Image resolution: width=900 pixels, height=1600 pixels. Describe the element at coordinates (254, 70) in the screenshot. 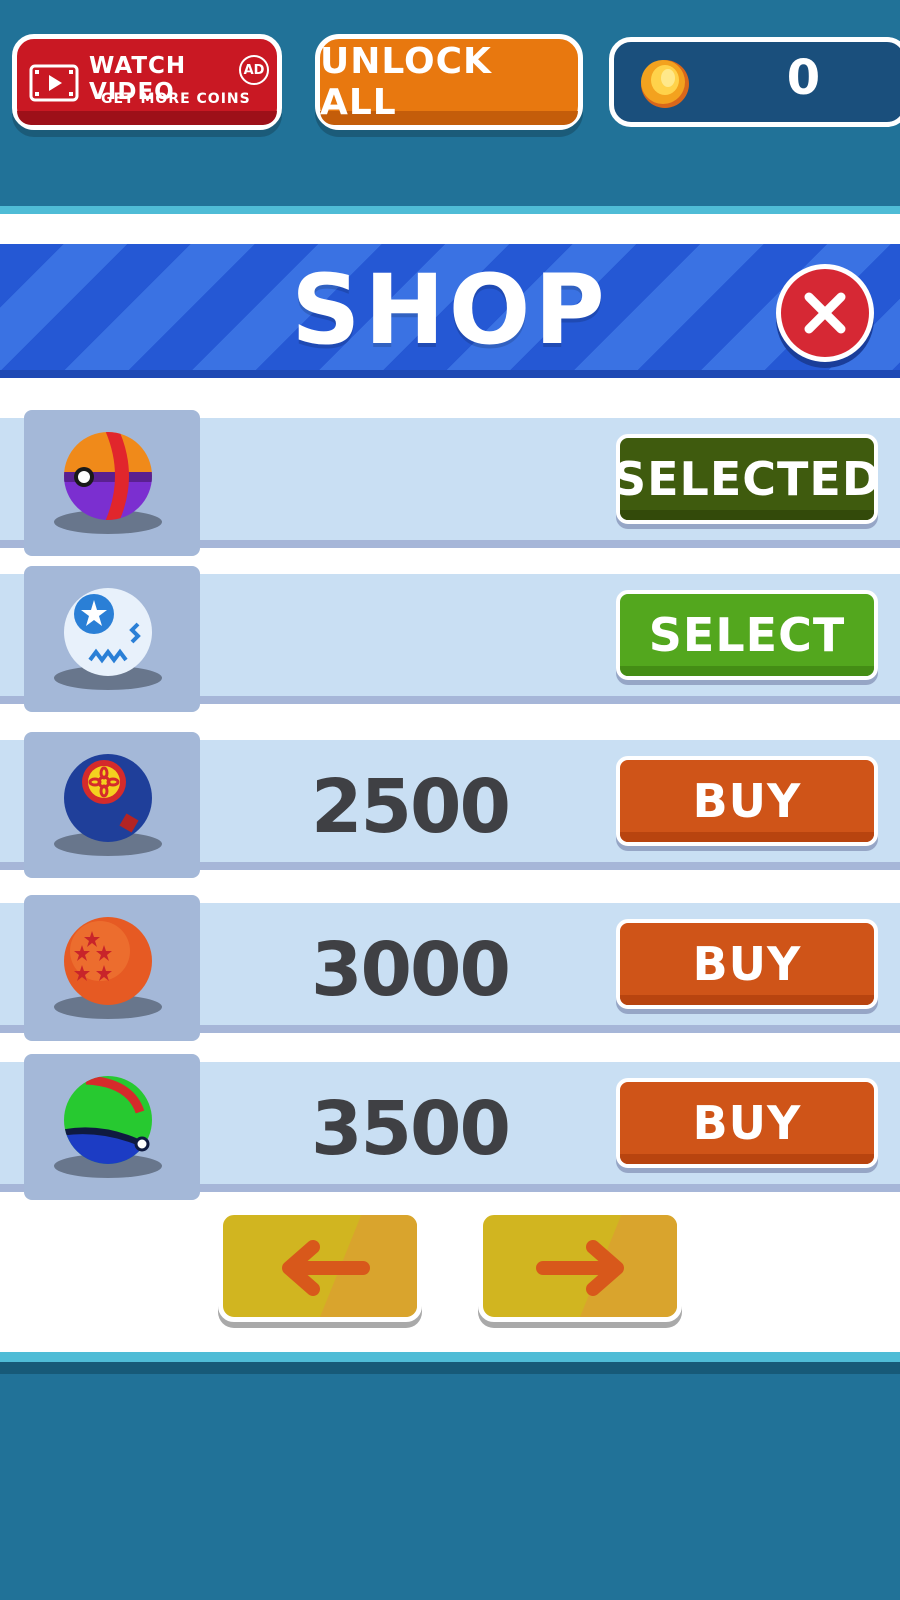

I see `ad-badge: AD` at that location.